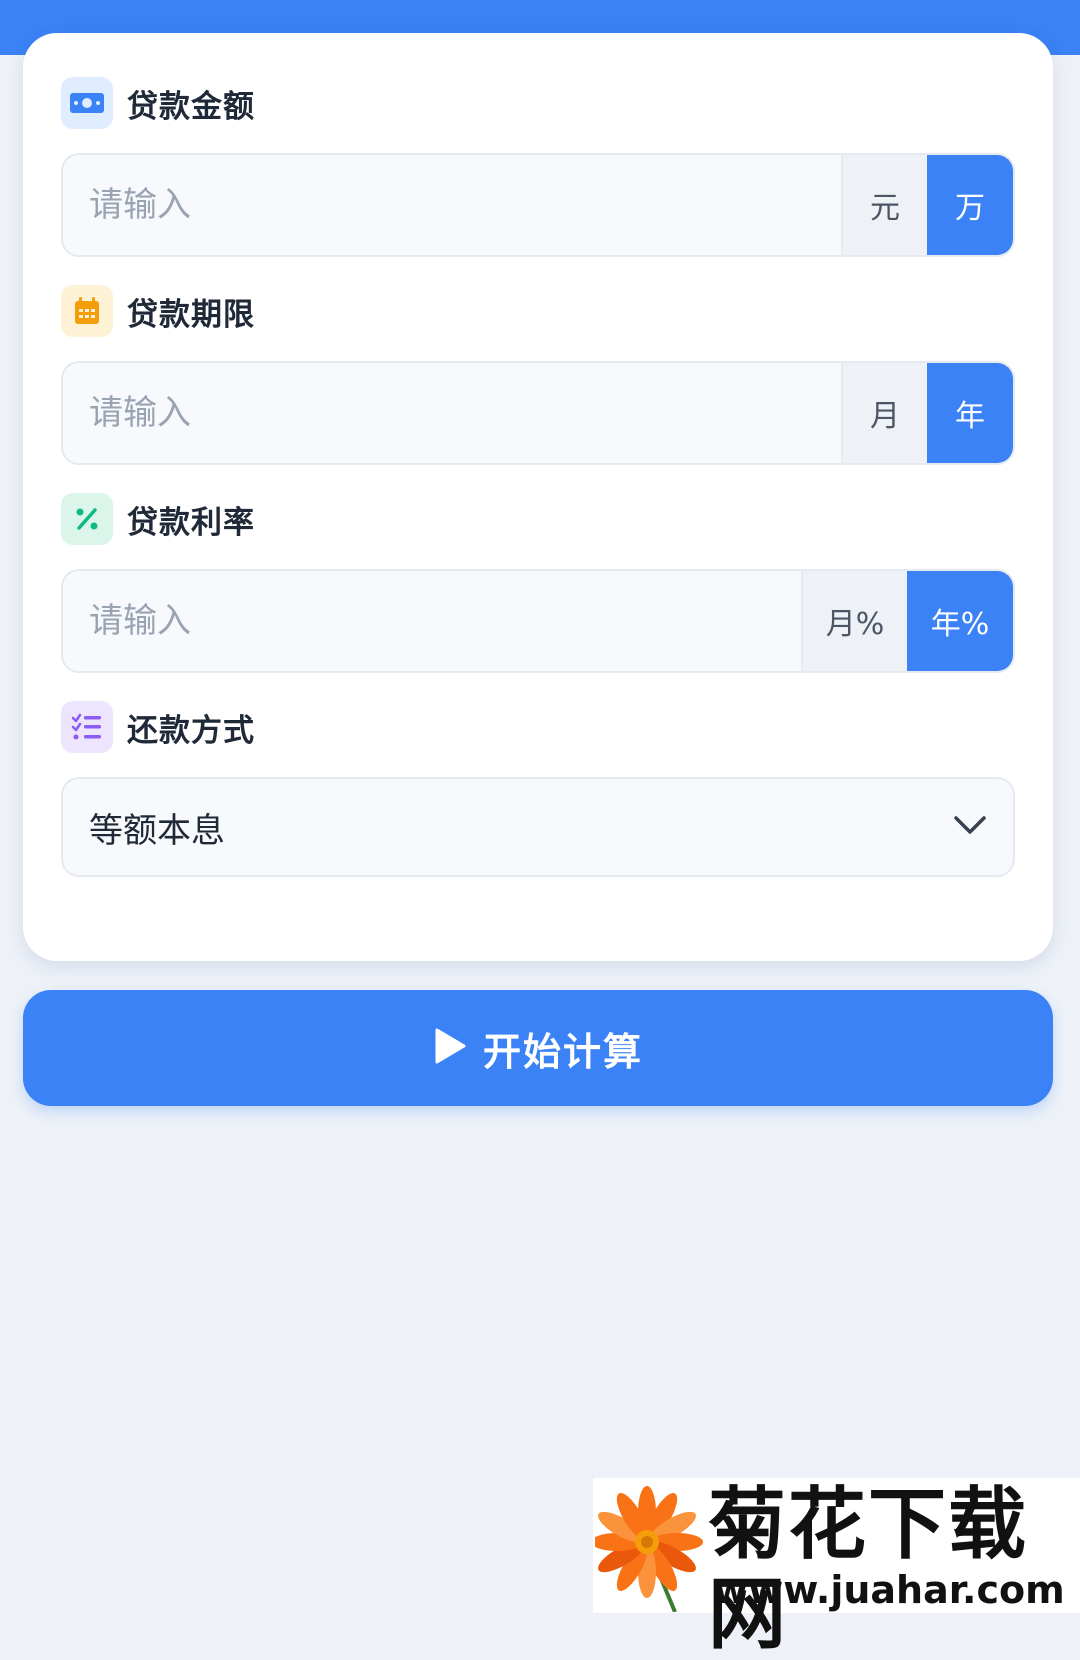 The width and height of the screenshot is (1080, 1660). Describe the element at coordinates (538, 727) in the screenshot. I see `repayment-label-row: 还款方式` at that location.